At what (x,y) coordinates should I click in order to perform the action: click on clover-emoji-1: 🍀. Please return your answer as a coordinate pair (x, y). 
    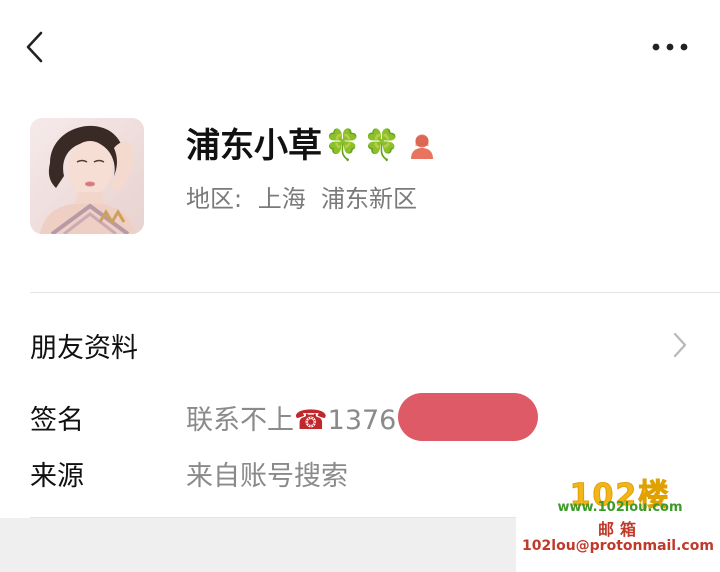
    Looking at the image, I should click on (343, 145).